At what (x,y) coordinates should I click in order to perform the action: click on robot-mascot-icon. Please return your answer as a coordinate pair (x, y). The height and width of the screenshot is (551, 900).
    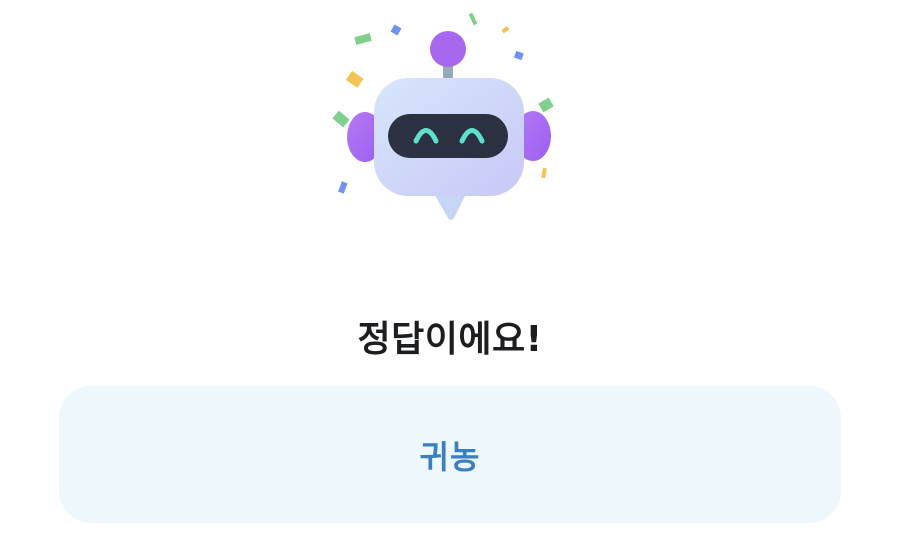
    Looking at the image, I should click on (443, 116).